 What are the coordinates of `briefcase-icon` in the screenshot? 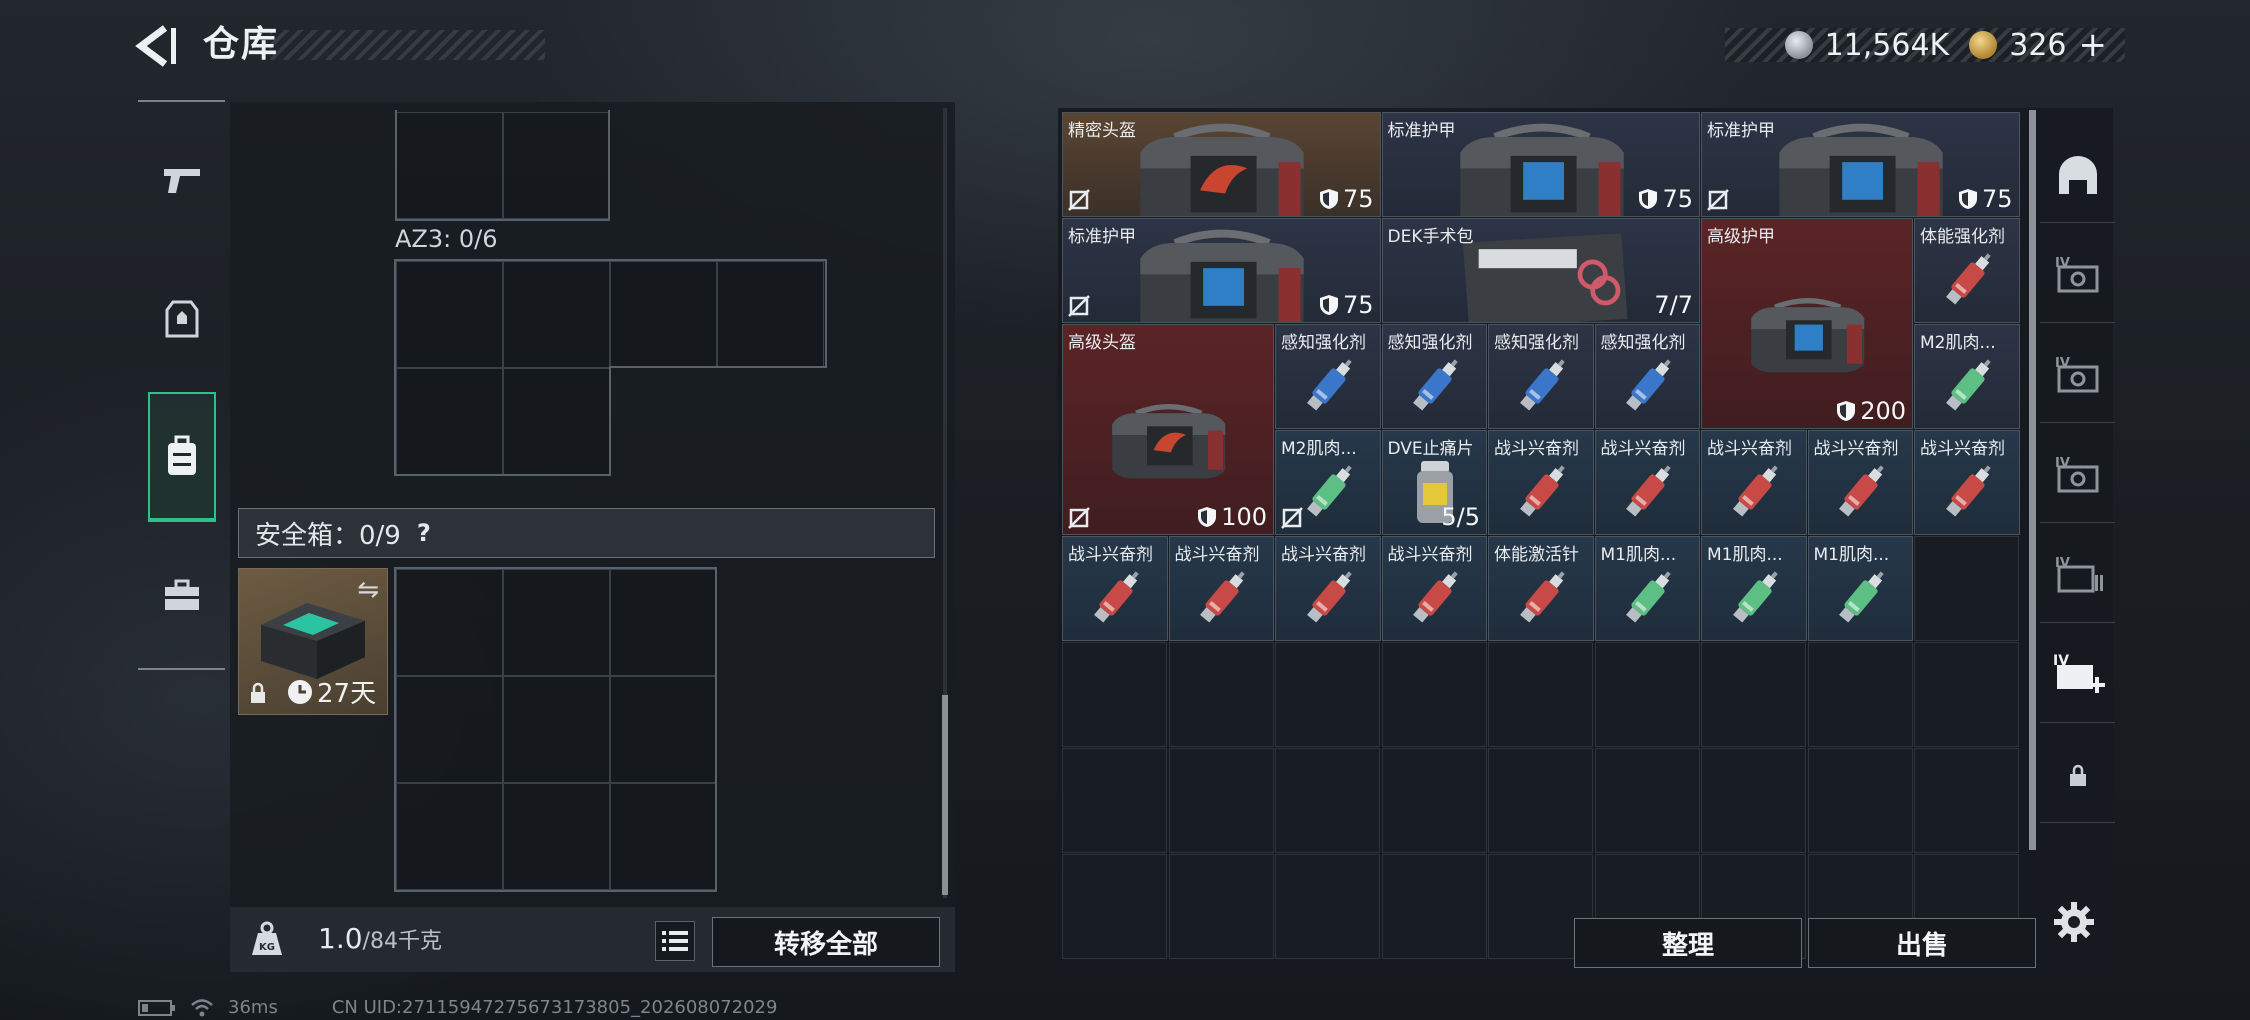 It's located at (181, 594).